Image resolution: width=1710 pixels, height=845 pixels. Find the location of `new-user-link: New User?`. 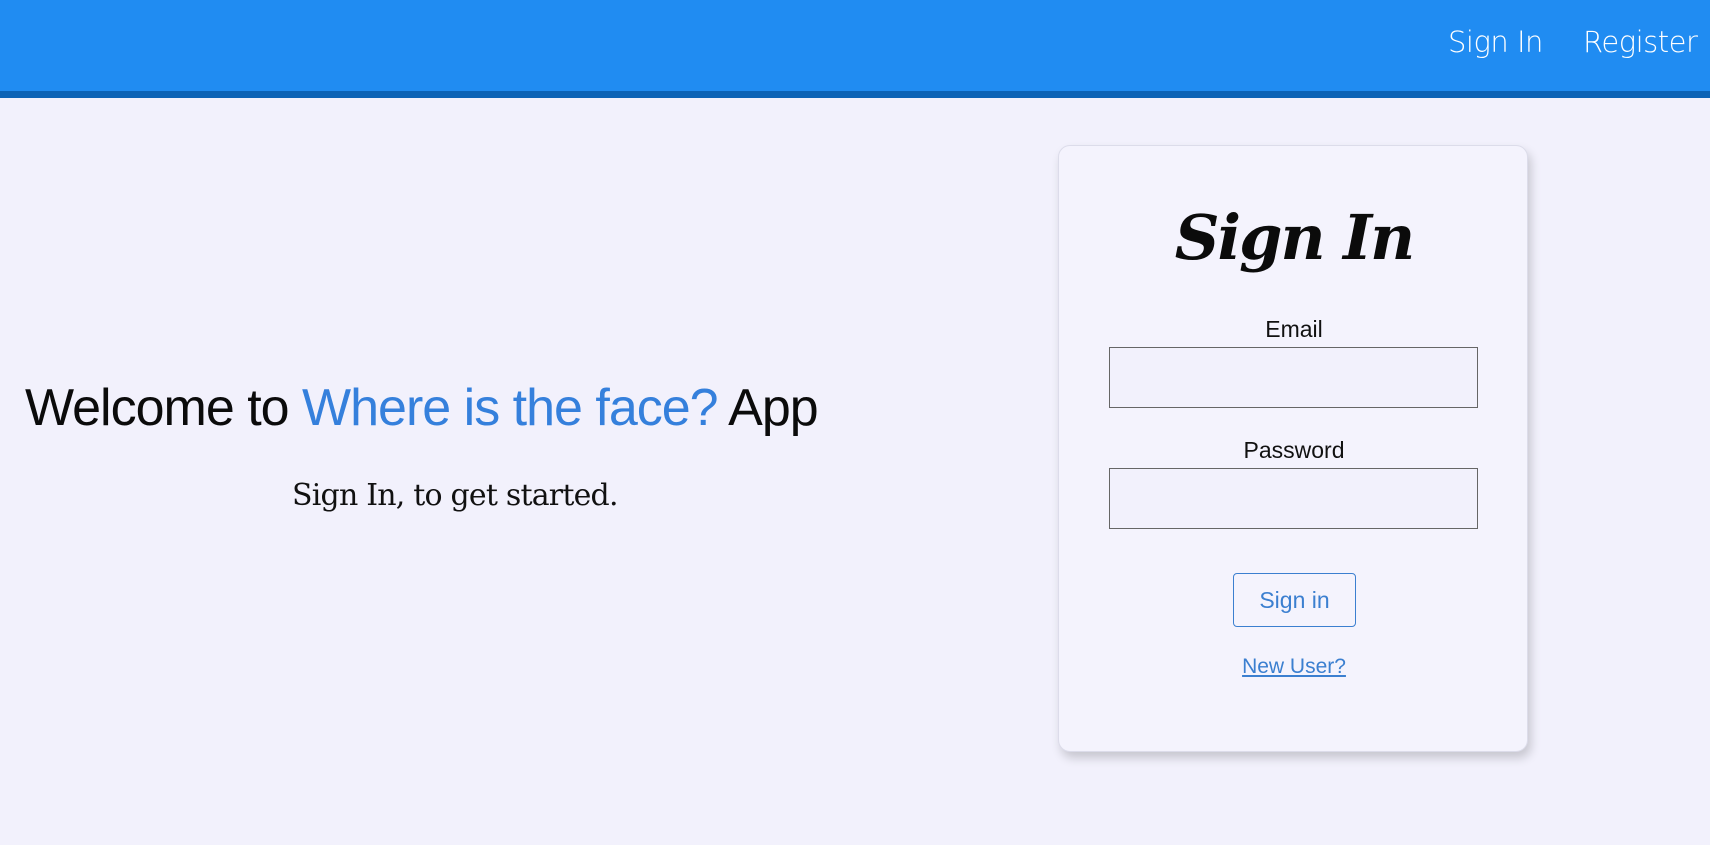

new-user-link: New User? is located at coordinates (1294, 666).